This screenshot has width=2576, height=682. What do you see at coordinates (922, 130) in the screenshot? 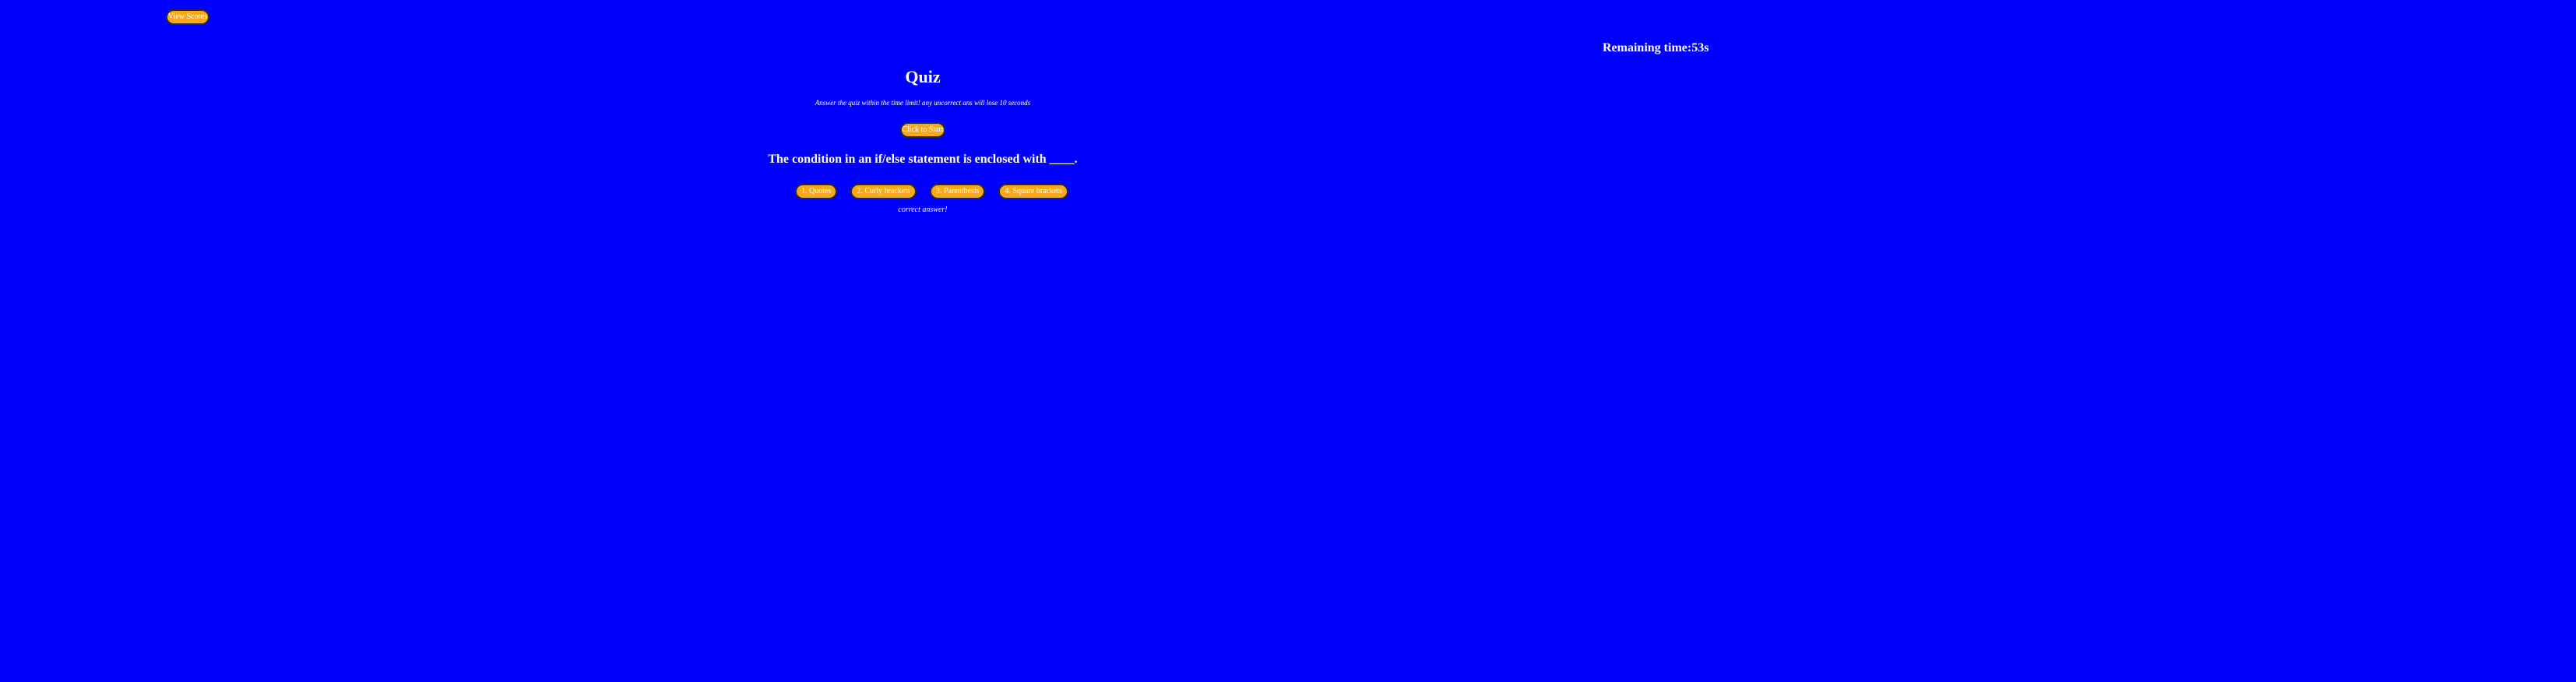
I see `start-quiz-button: Click to Start` at bounding box center [922, 130].